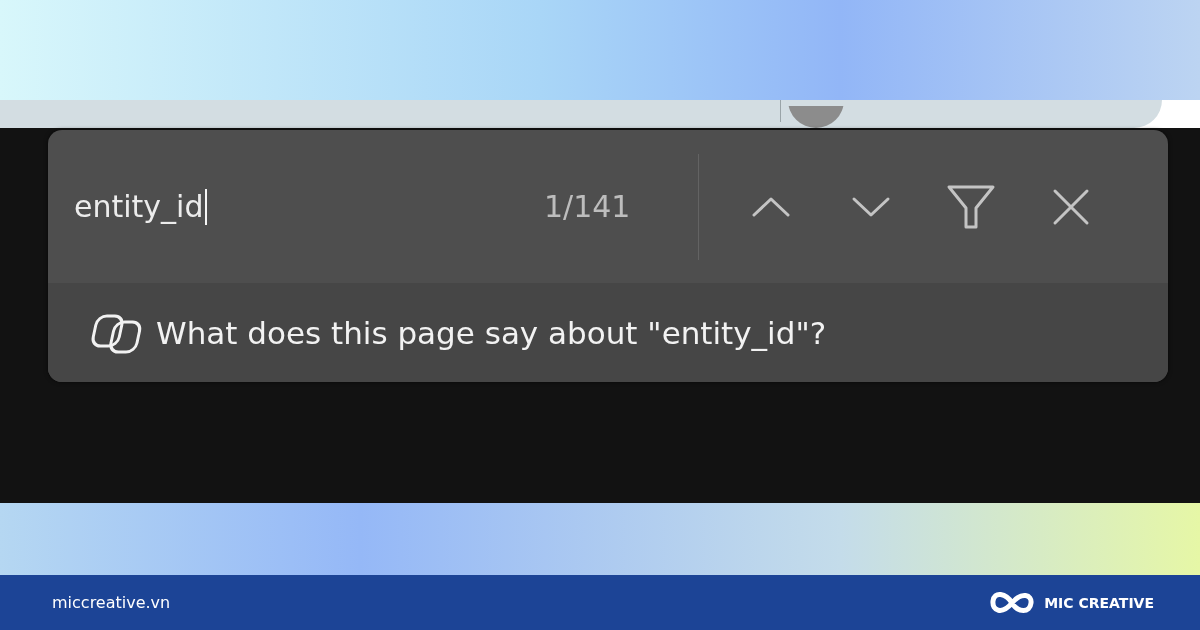 Image resolution: width=1200 pixels, height=630 pixels. Describe the element at coordinates (588, 206) in the screenshot. I see `match-count: 1/141` at that location.